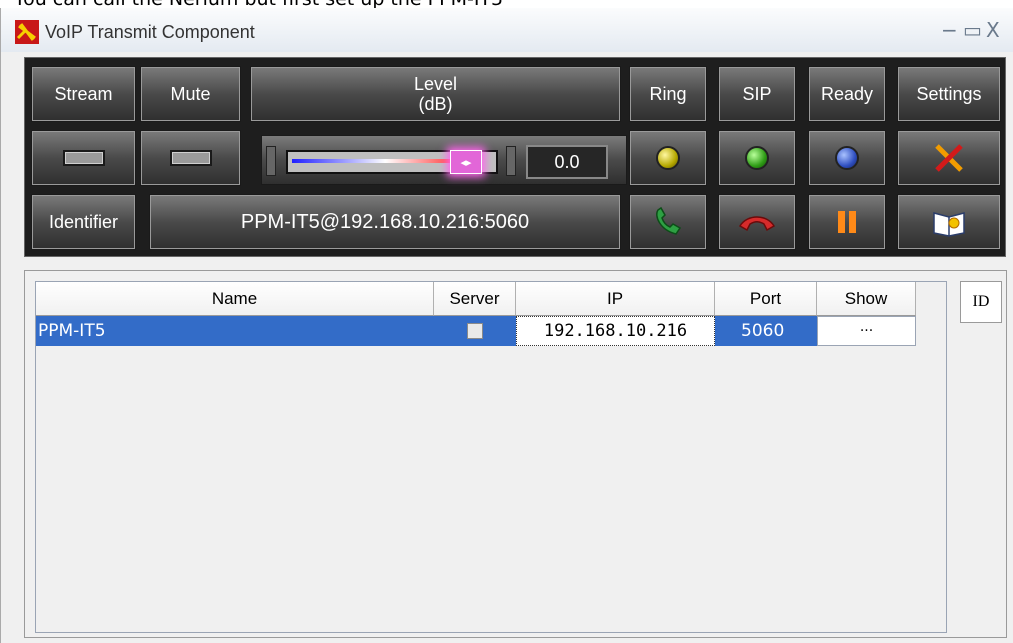 The height and width of the screenshot is (643, 1013). I want to click on stream-button: Stream, so click(83, 94).